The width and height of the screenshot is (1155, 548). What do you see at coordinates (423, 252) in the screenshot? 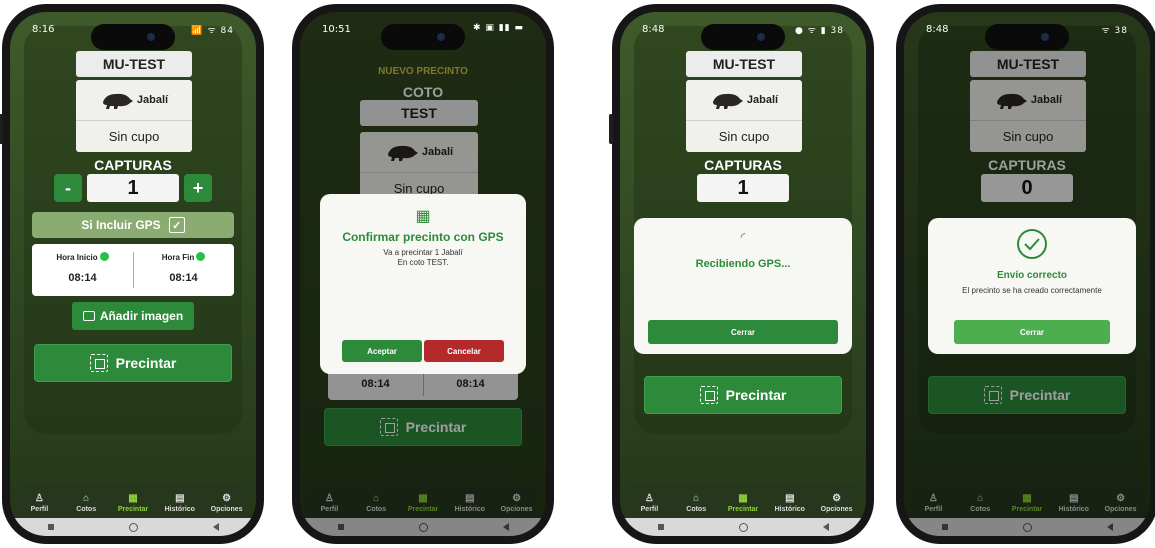
I see `dialog-line-1: Va a precintar 1 Jabalí` at bounding box center [423, 252].